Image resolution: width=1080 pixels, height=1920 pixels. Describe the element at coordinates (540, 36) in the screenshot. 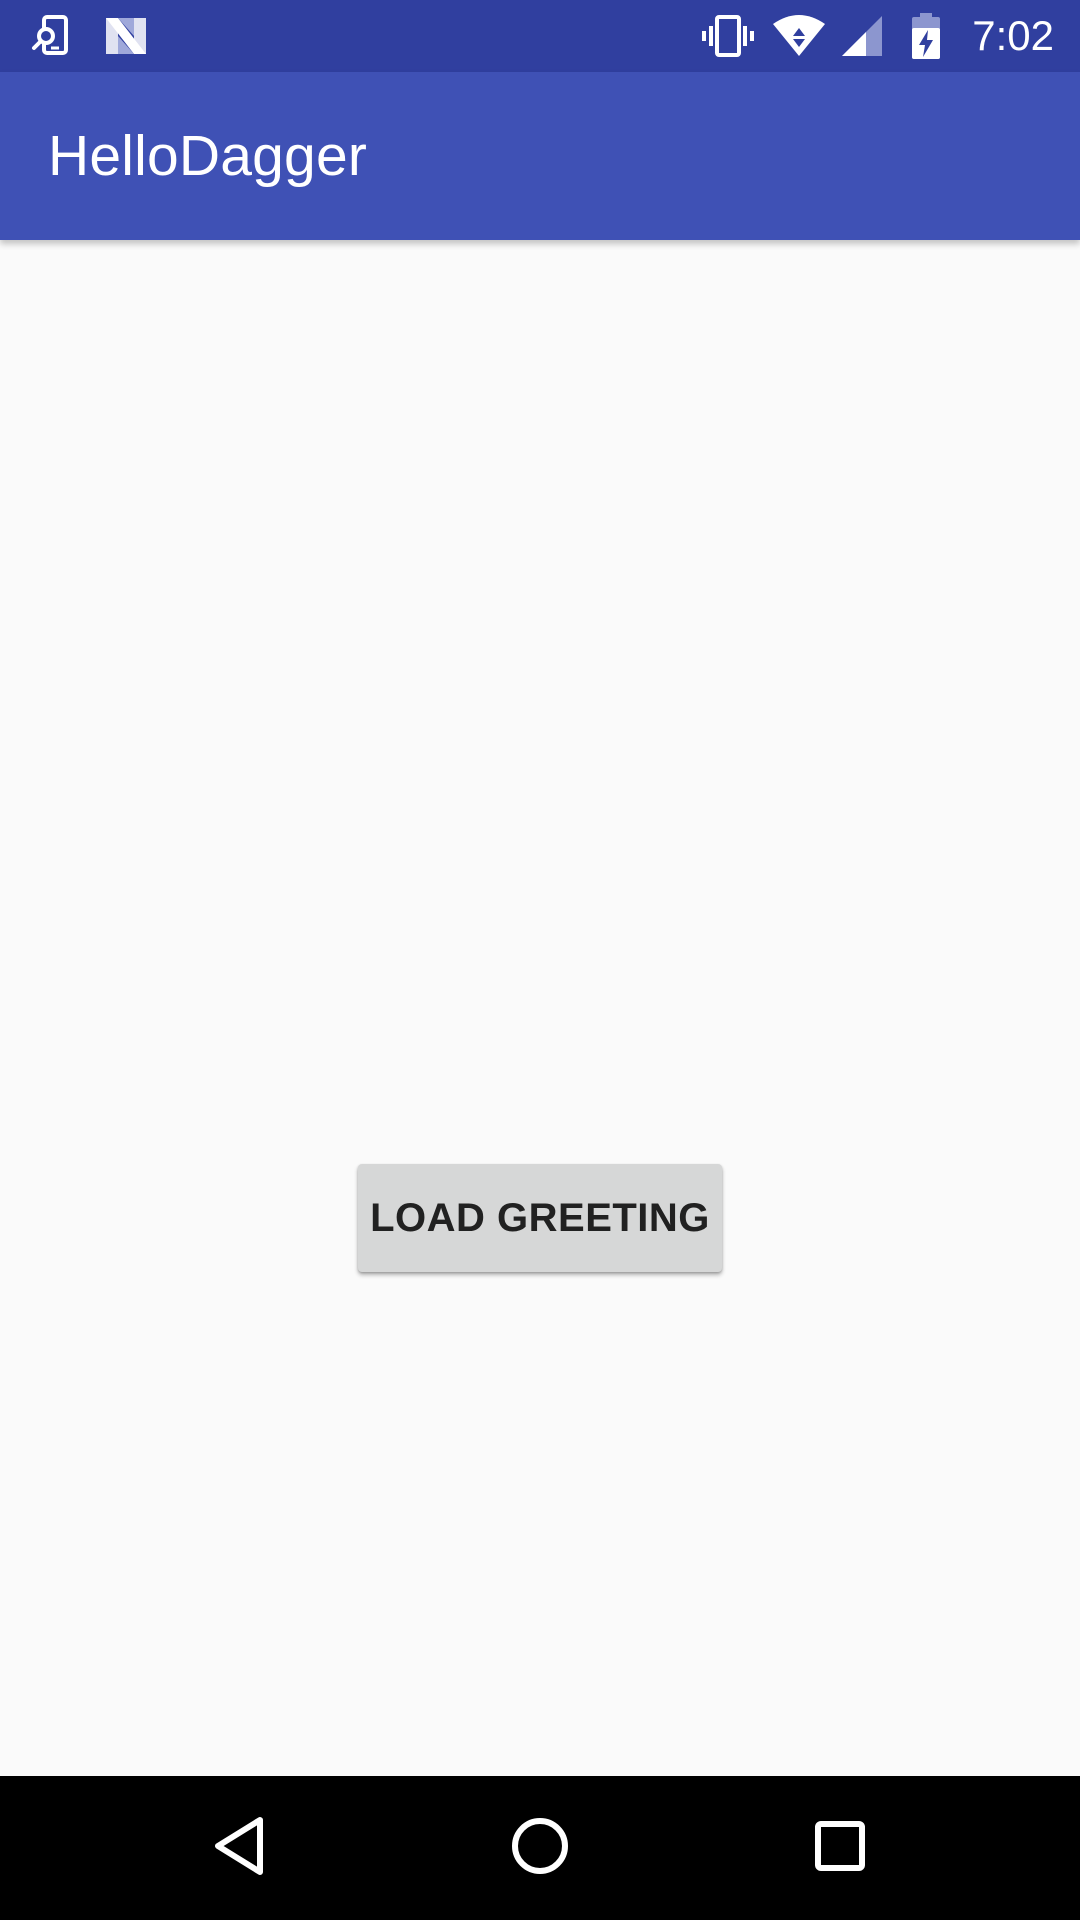

I see `status-bar: 7:02` at that location.